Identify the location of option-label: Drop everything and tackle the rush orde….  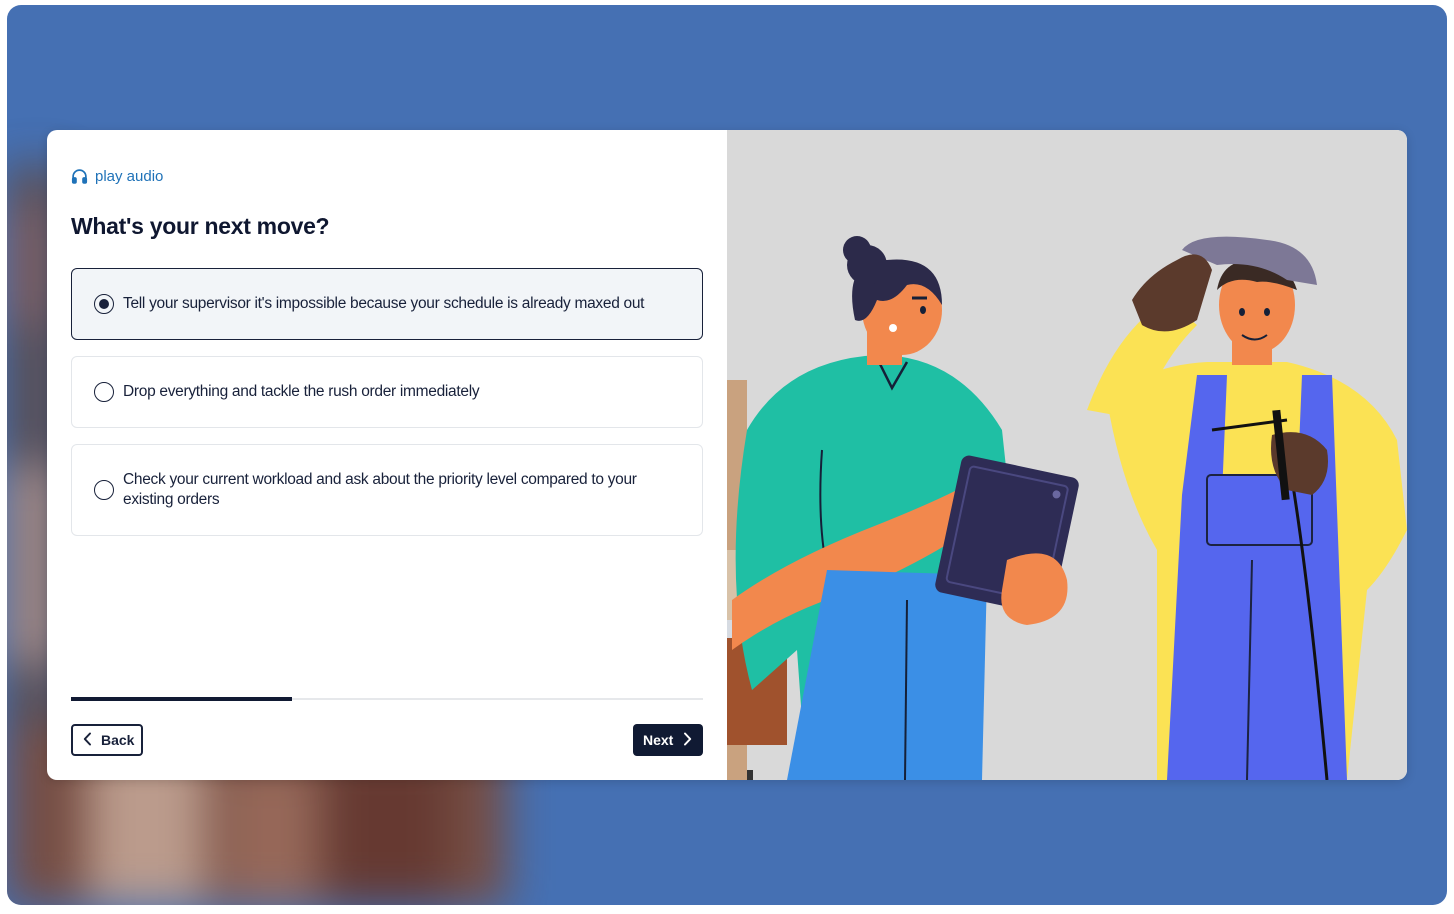
(301, 391).